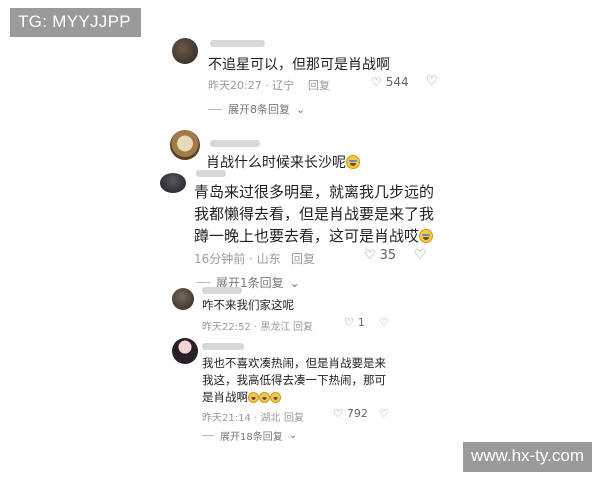 This screenshot has width=600, height=480. Describe the element at coordinates (237, 259) in the screenshot. I see `comment-time-location: 16分钟前 · 山东` at that location.